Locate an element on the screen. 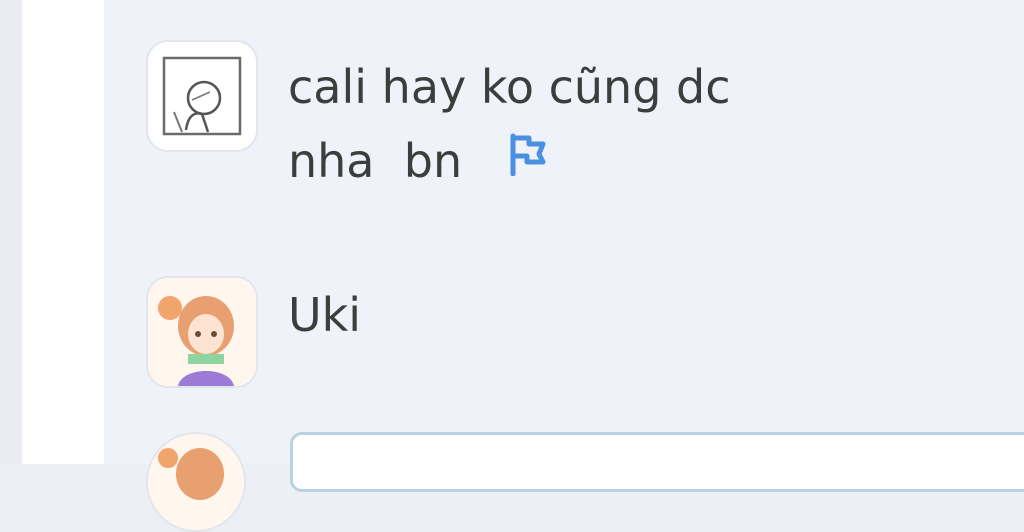 This screenshot has width=1024, height=532. comment-text-fragment: nha bn is located at coordinates (375, 161).